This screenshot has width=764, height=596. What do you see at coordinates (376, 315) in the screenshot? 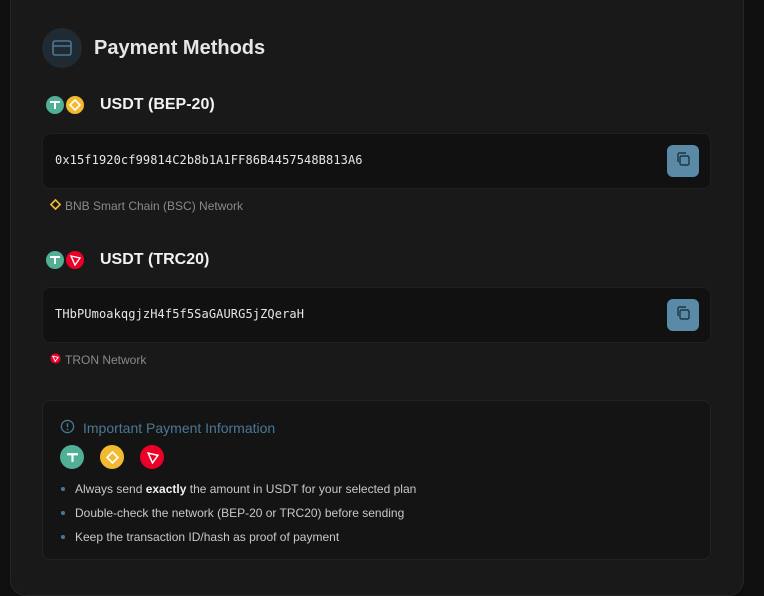
I see `address-box-trc20: THbPUmoakqgjzH4f5f5SaGAURG5jZQeraH` at bounding box center [376, 315].